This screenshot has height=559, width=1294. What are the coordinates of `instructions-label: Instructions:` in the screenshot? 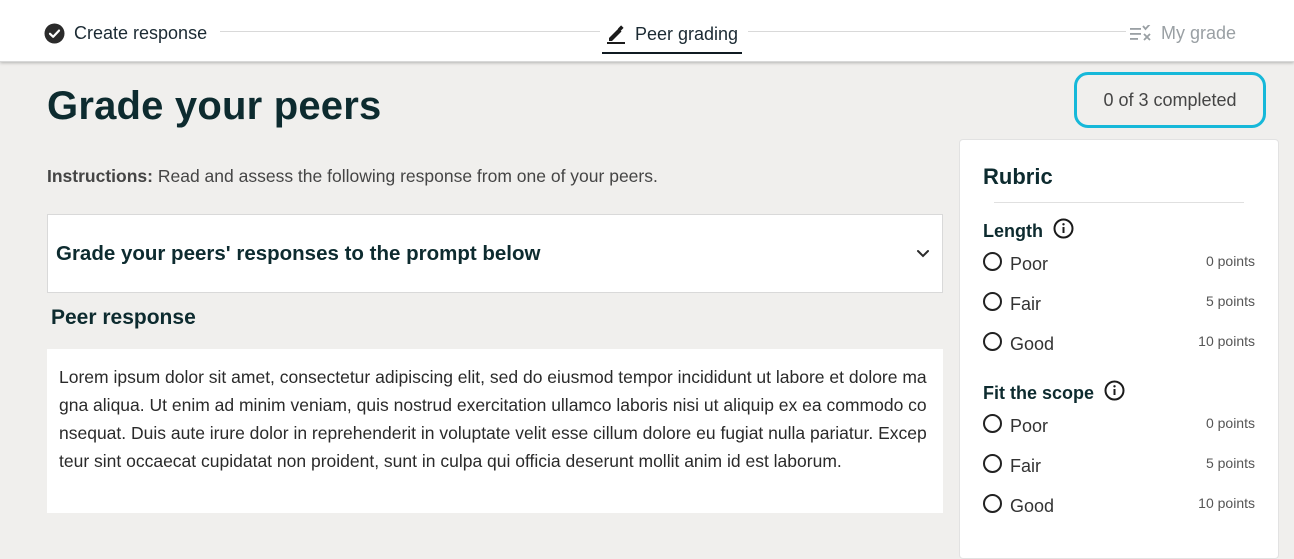 It's located at (100, 176).